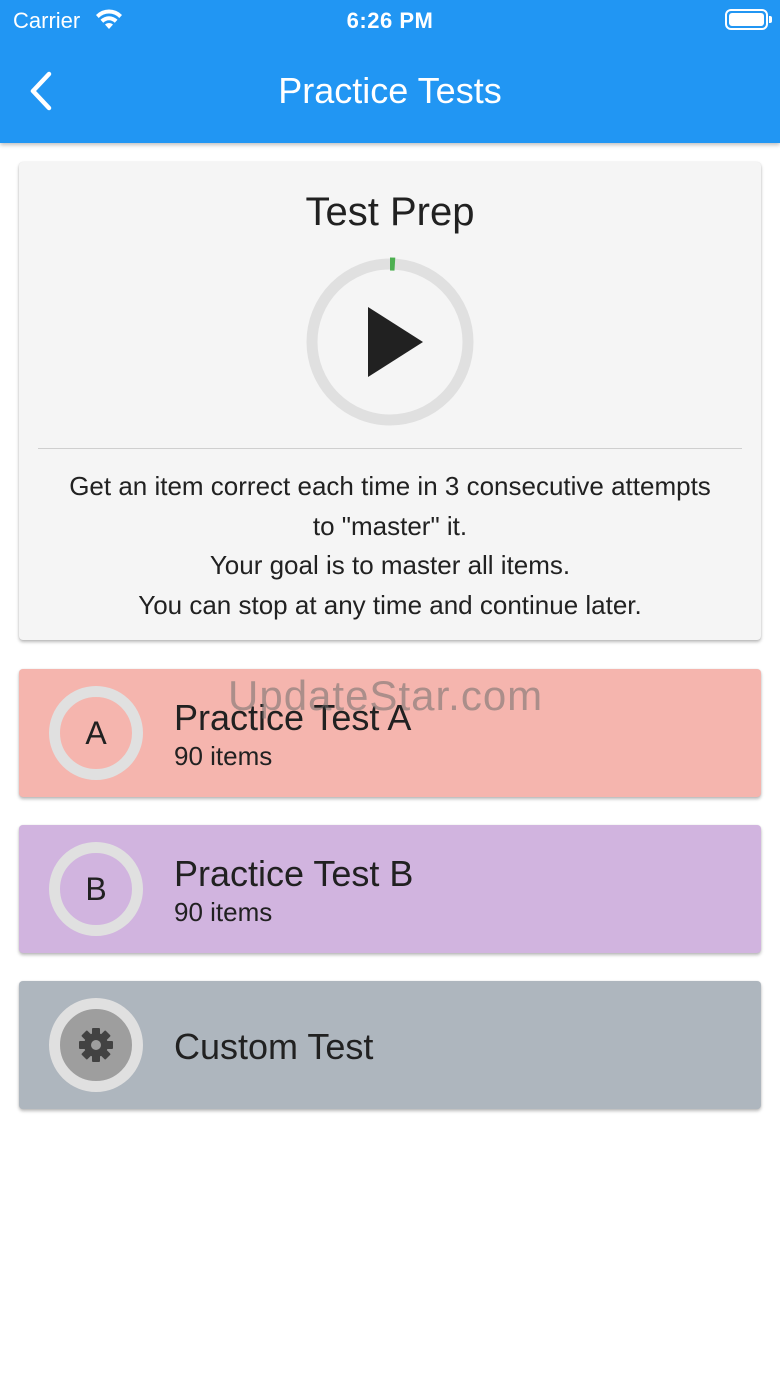 The height and width of the screenshot is (1387, 780). I want to click on avatar-letter: B, so click(96, 888).